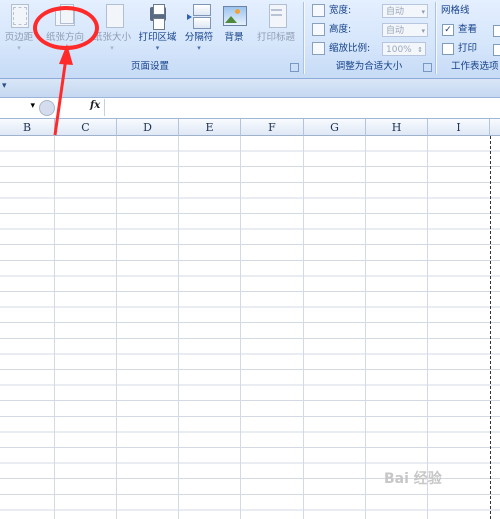  Describe the element at coordinates (318, 10) in the screenshot. I see `width-icon` at that location.